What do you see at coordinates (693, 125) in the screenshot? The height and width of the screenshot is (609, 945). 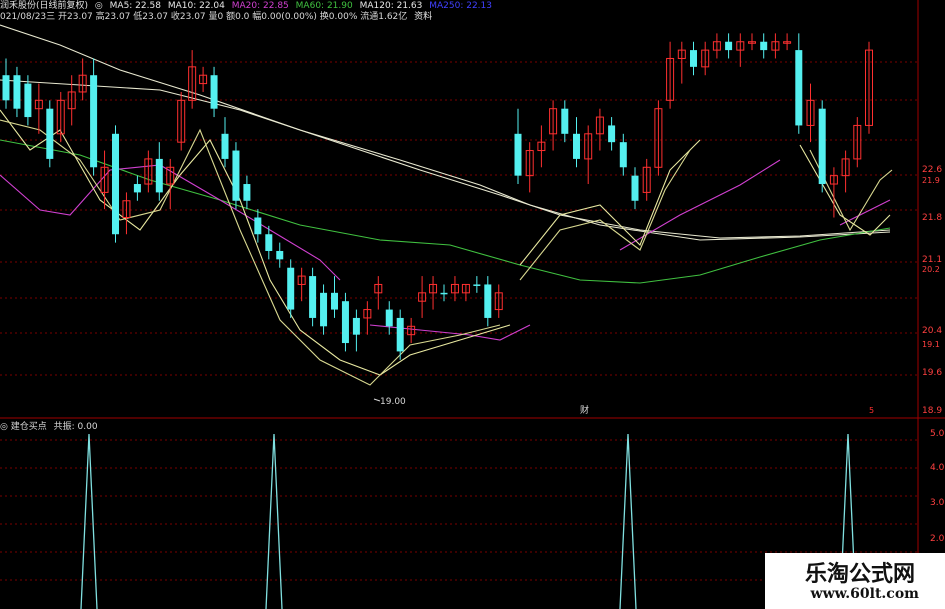 I see `candlestick-series-right` at bounding box center [693, 125].